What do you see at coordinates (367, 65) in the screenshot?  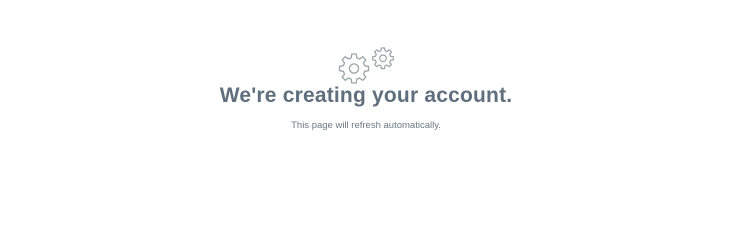 I see `gears-icon` at bounding box center [367, 65].